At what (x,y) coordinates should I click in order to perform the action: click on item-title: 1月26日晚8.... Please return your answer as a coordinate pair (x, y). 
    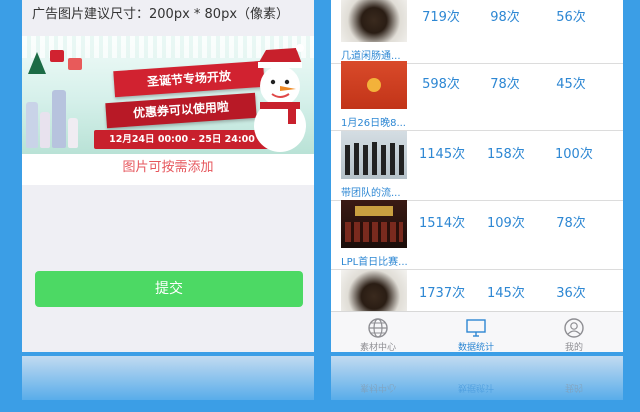
    Looking at the image, I should click on (373, 123).